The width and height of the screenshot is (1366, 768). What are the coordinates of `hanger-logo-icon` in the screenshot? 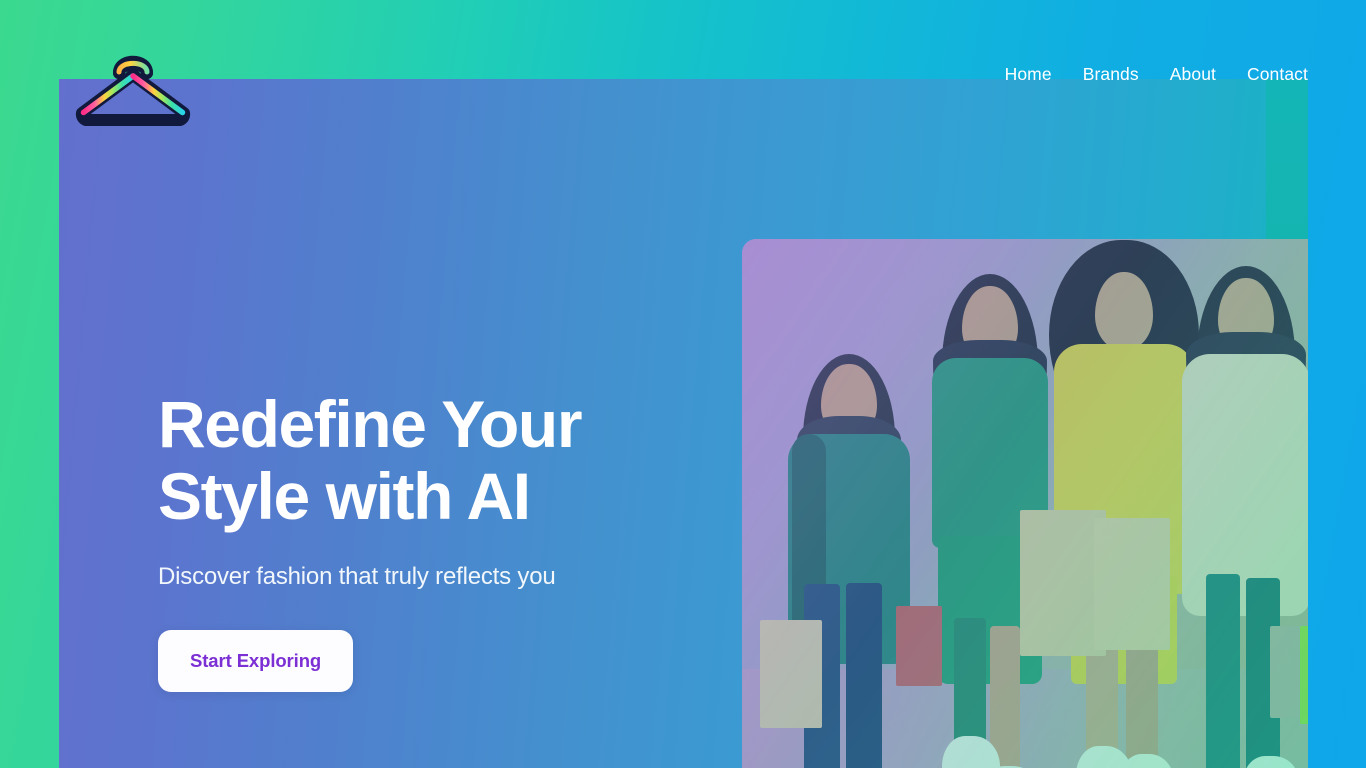 It's located at (133, 84).